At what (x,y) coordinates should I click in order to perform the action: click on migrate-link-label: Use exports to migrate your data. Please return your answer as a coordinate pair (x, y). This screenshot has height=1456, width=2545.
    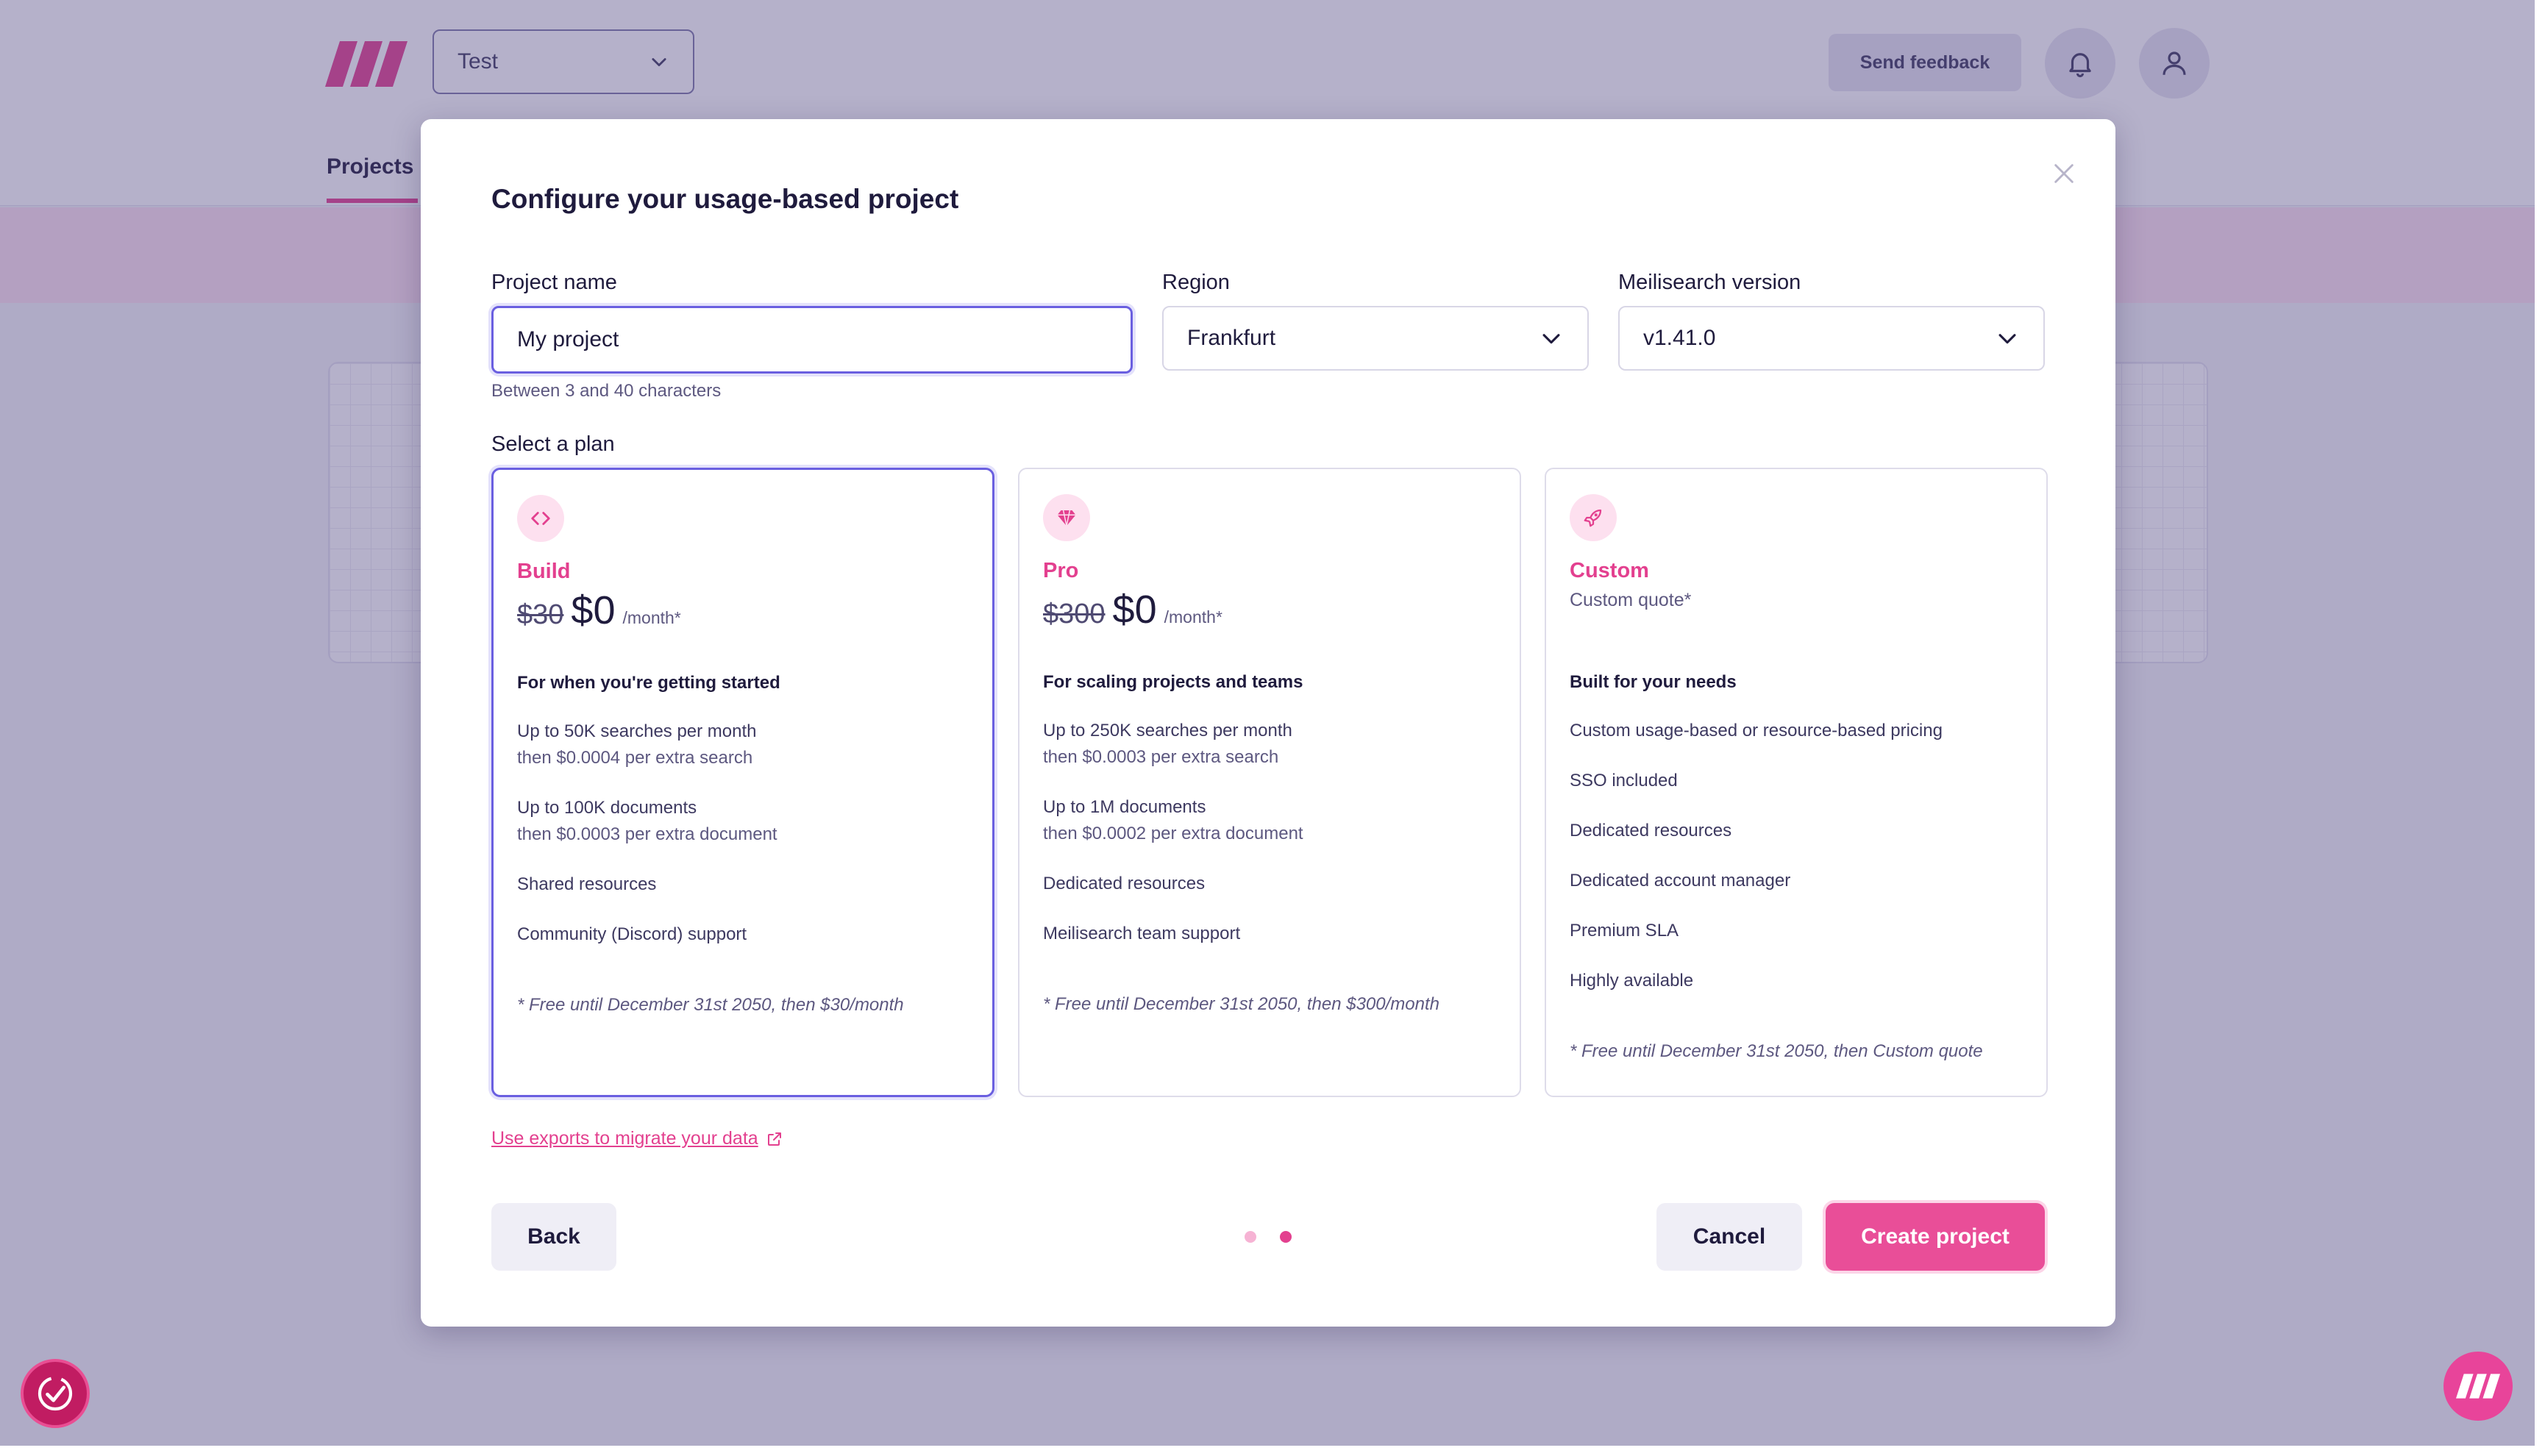
    Looking at the image, I should click on (624, 1138).